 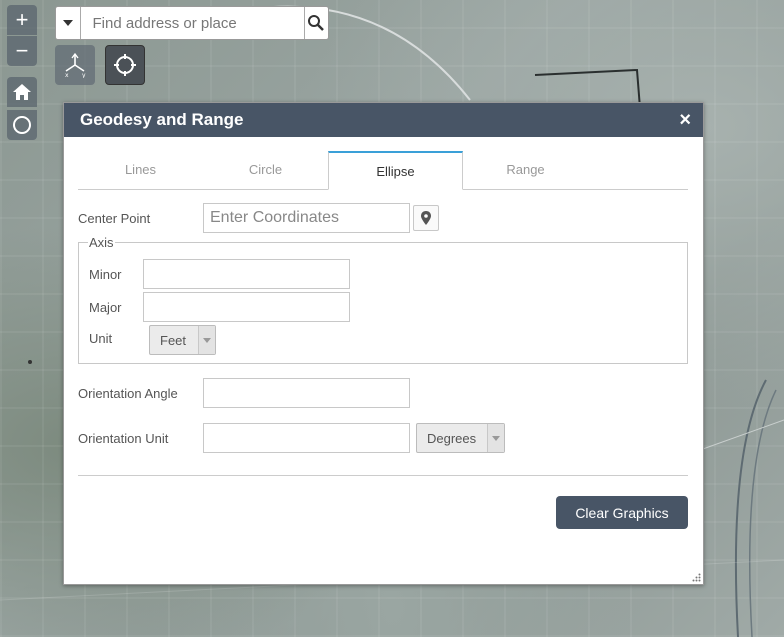 I want to click on plus-icon: +, so click(x=22, y=19).